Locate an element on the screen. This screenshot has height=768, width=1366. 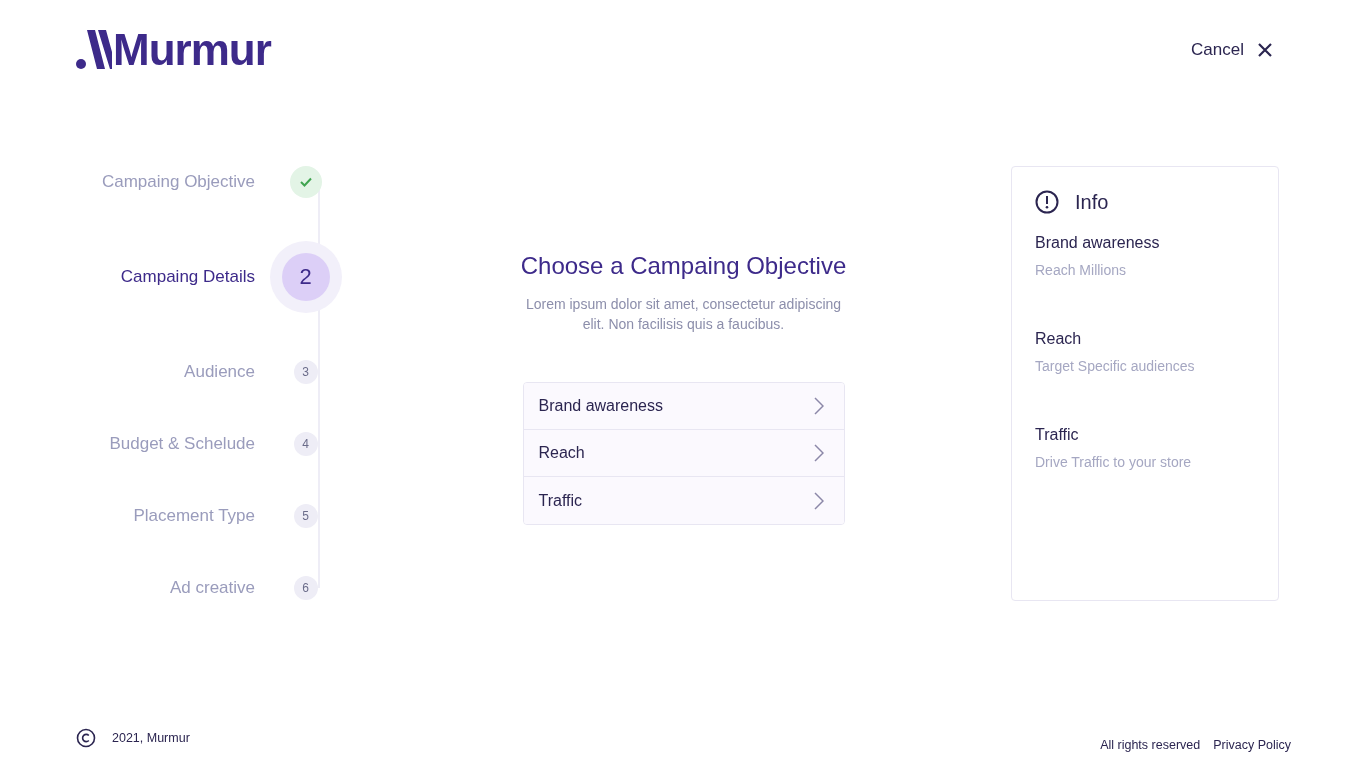
step-label: Campaing Details is located at coordinates (165, 277).